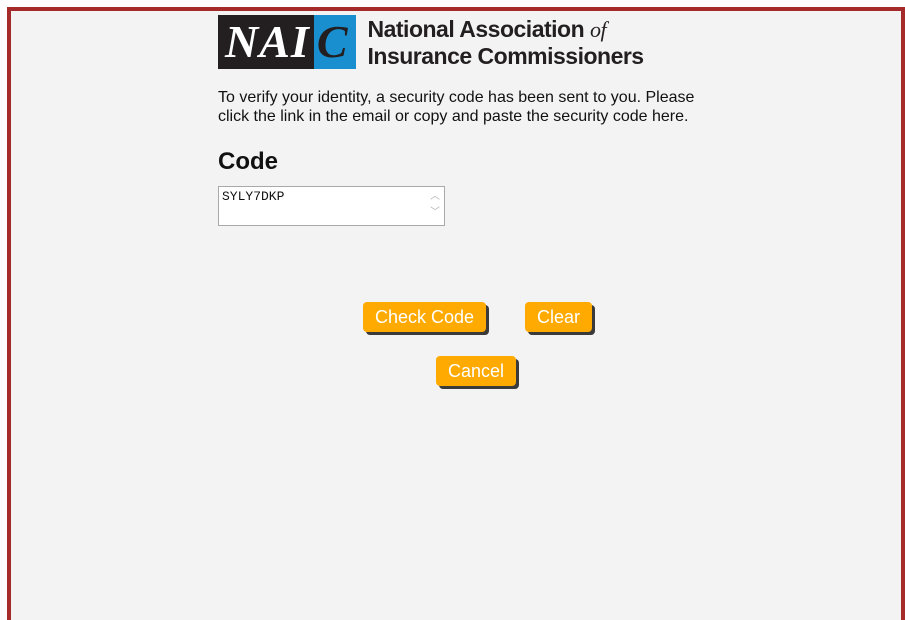  I want to click on code-field-scrollbar: ︿ ﹀, so click(435, 206).